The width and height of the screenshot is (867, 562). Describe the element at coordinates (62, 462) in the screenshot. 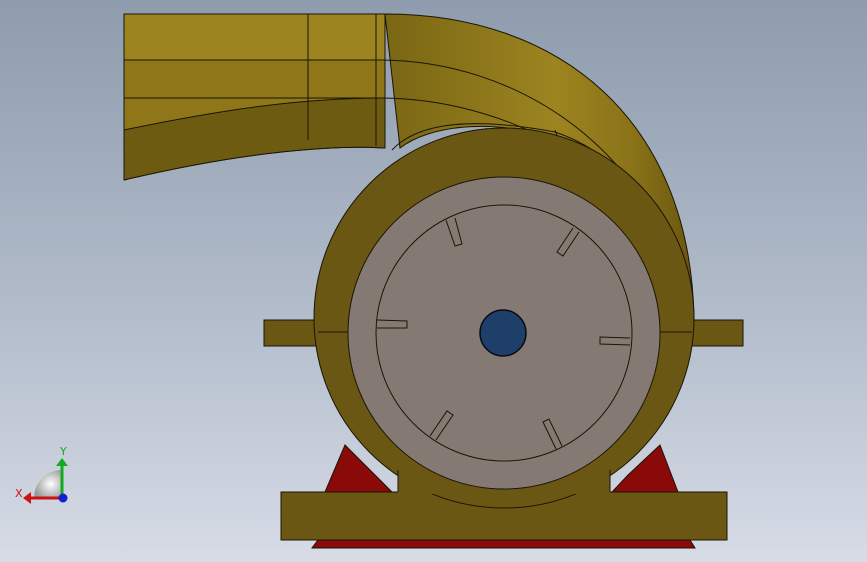

I see `y-axis-arrowhead` at that location.